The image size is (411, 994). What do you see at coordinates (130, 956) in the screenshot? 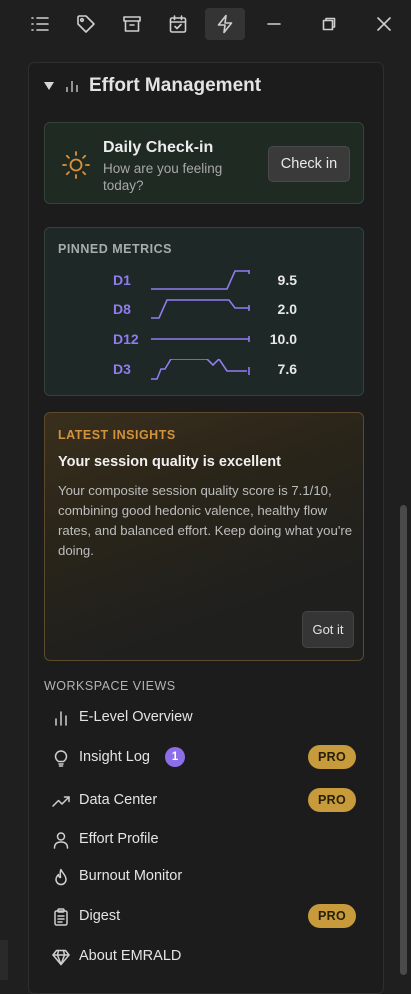
I see `workspace-item-label: About EMRALD` at bounding box center [130, 956].